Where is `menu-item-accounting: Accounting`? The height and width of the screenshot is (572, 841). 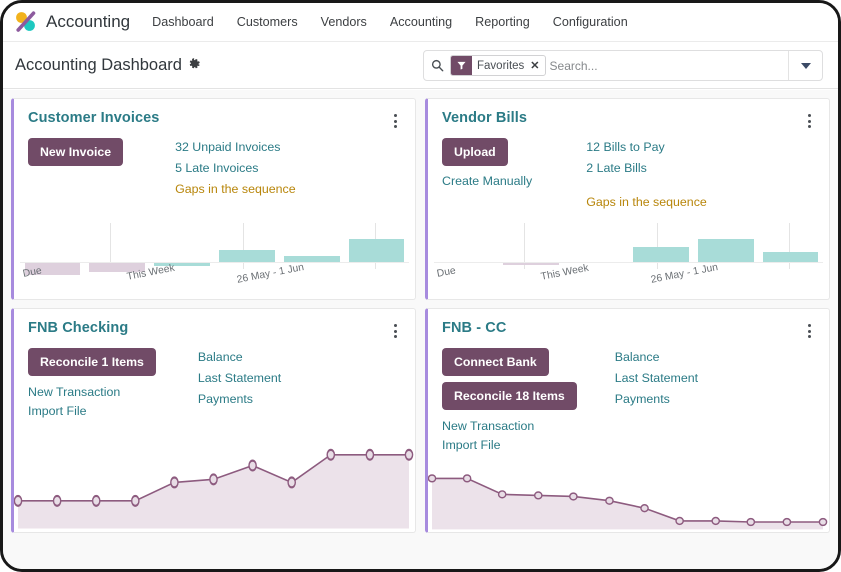 menu-item-accounting: Accounting is located at coordinates (421, 22).